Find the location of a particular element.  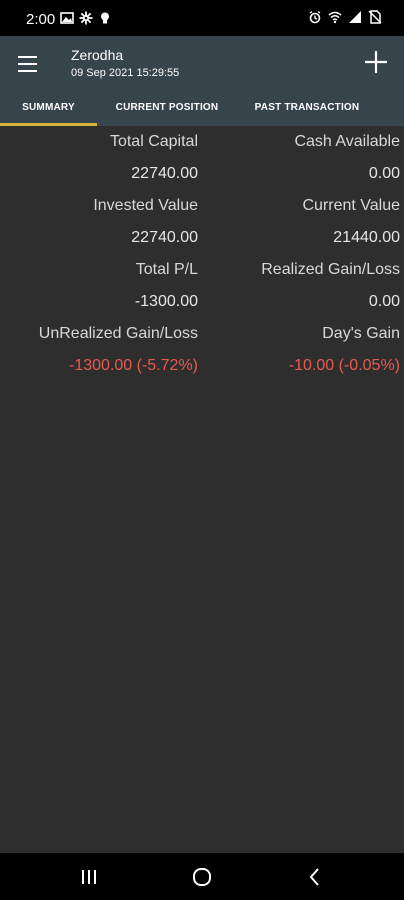

total-capital-value: 22740.00 is located at coordinates (164, 173).